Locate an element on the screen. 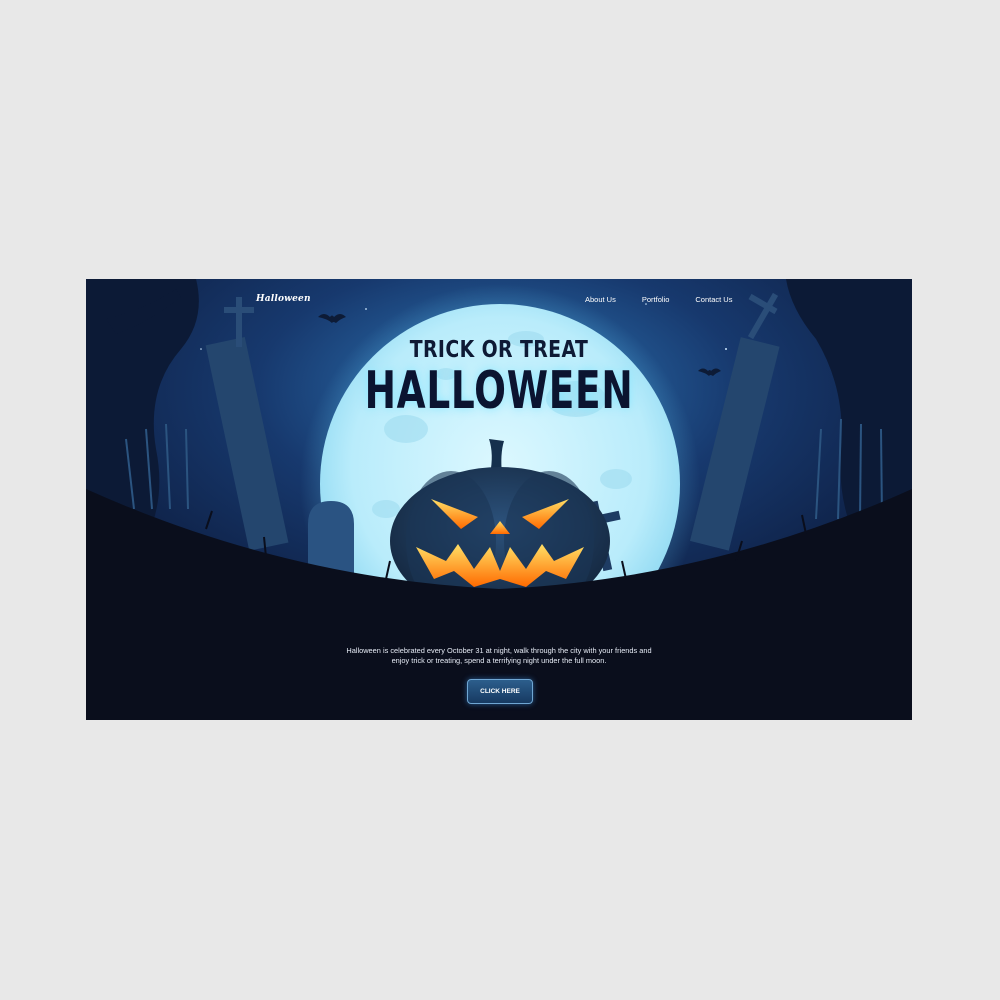 The height and width of the screenshot is (1000, 1000). main-nav: About Us Portfolio Contact Us is located at coordinates (658, 299).